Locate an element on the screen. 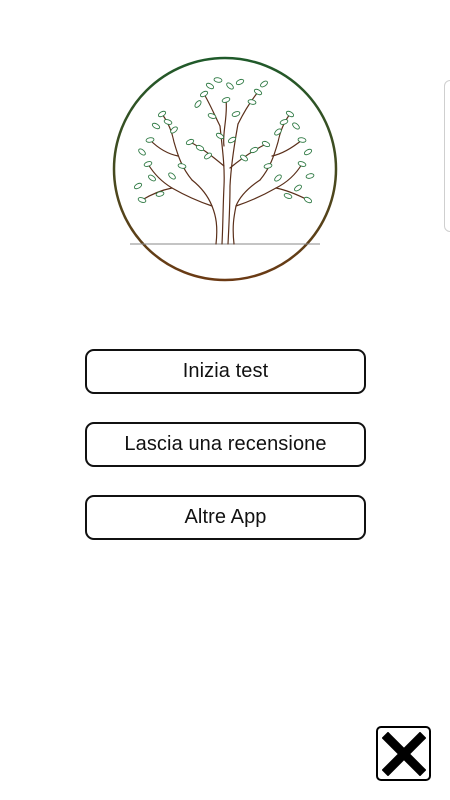 This screenshot has height=800, width=450. start-test-label: Inizia test is located at coordinates (225, 371).